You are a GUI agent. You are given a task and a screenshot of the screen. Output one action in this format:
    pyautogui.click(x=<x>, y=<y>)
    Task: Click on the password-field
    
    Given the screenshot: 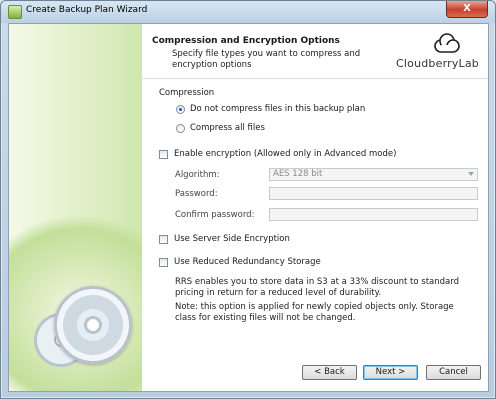 What is the action you would take?
    pyautogui.click(x=373, y=193)
    